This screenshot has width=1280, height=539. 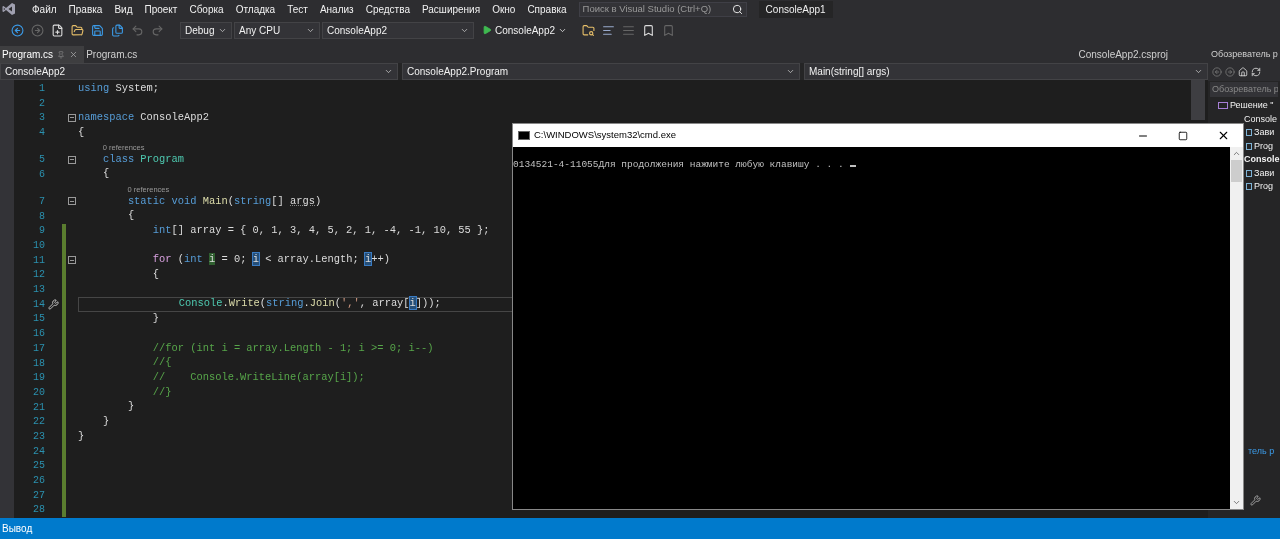 I want to click on menu-item: Тест, so click(x=297, y=9).